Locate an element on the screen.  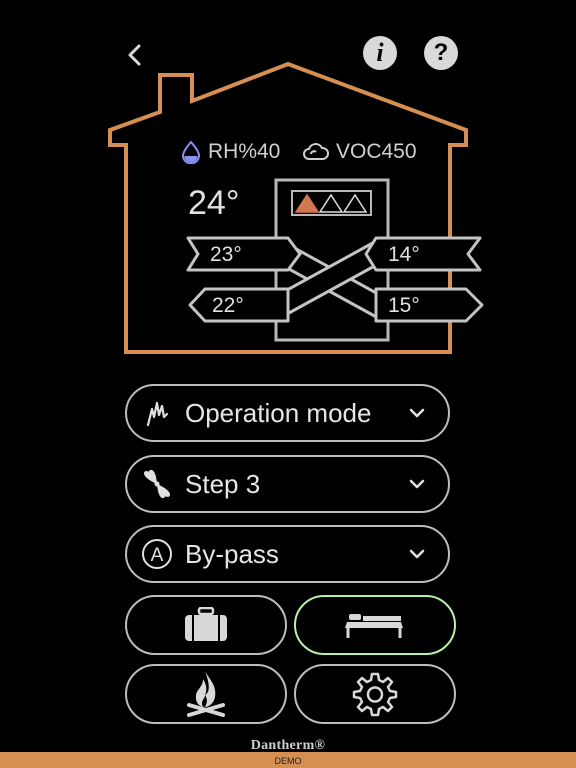
water-drop-icon is located at coordinates (191, 152).